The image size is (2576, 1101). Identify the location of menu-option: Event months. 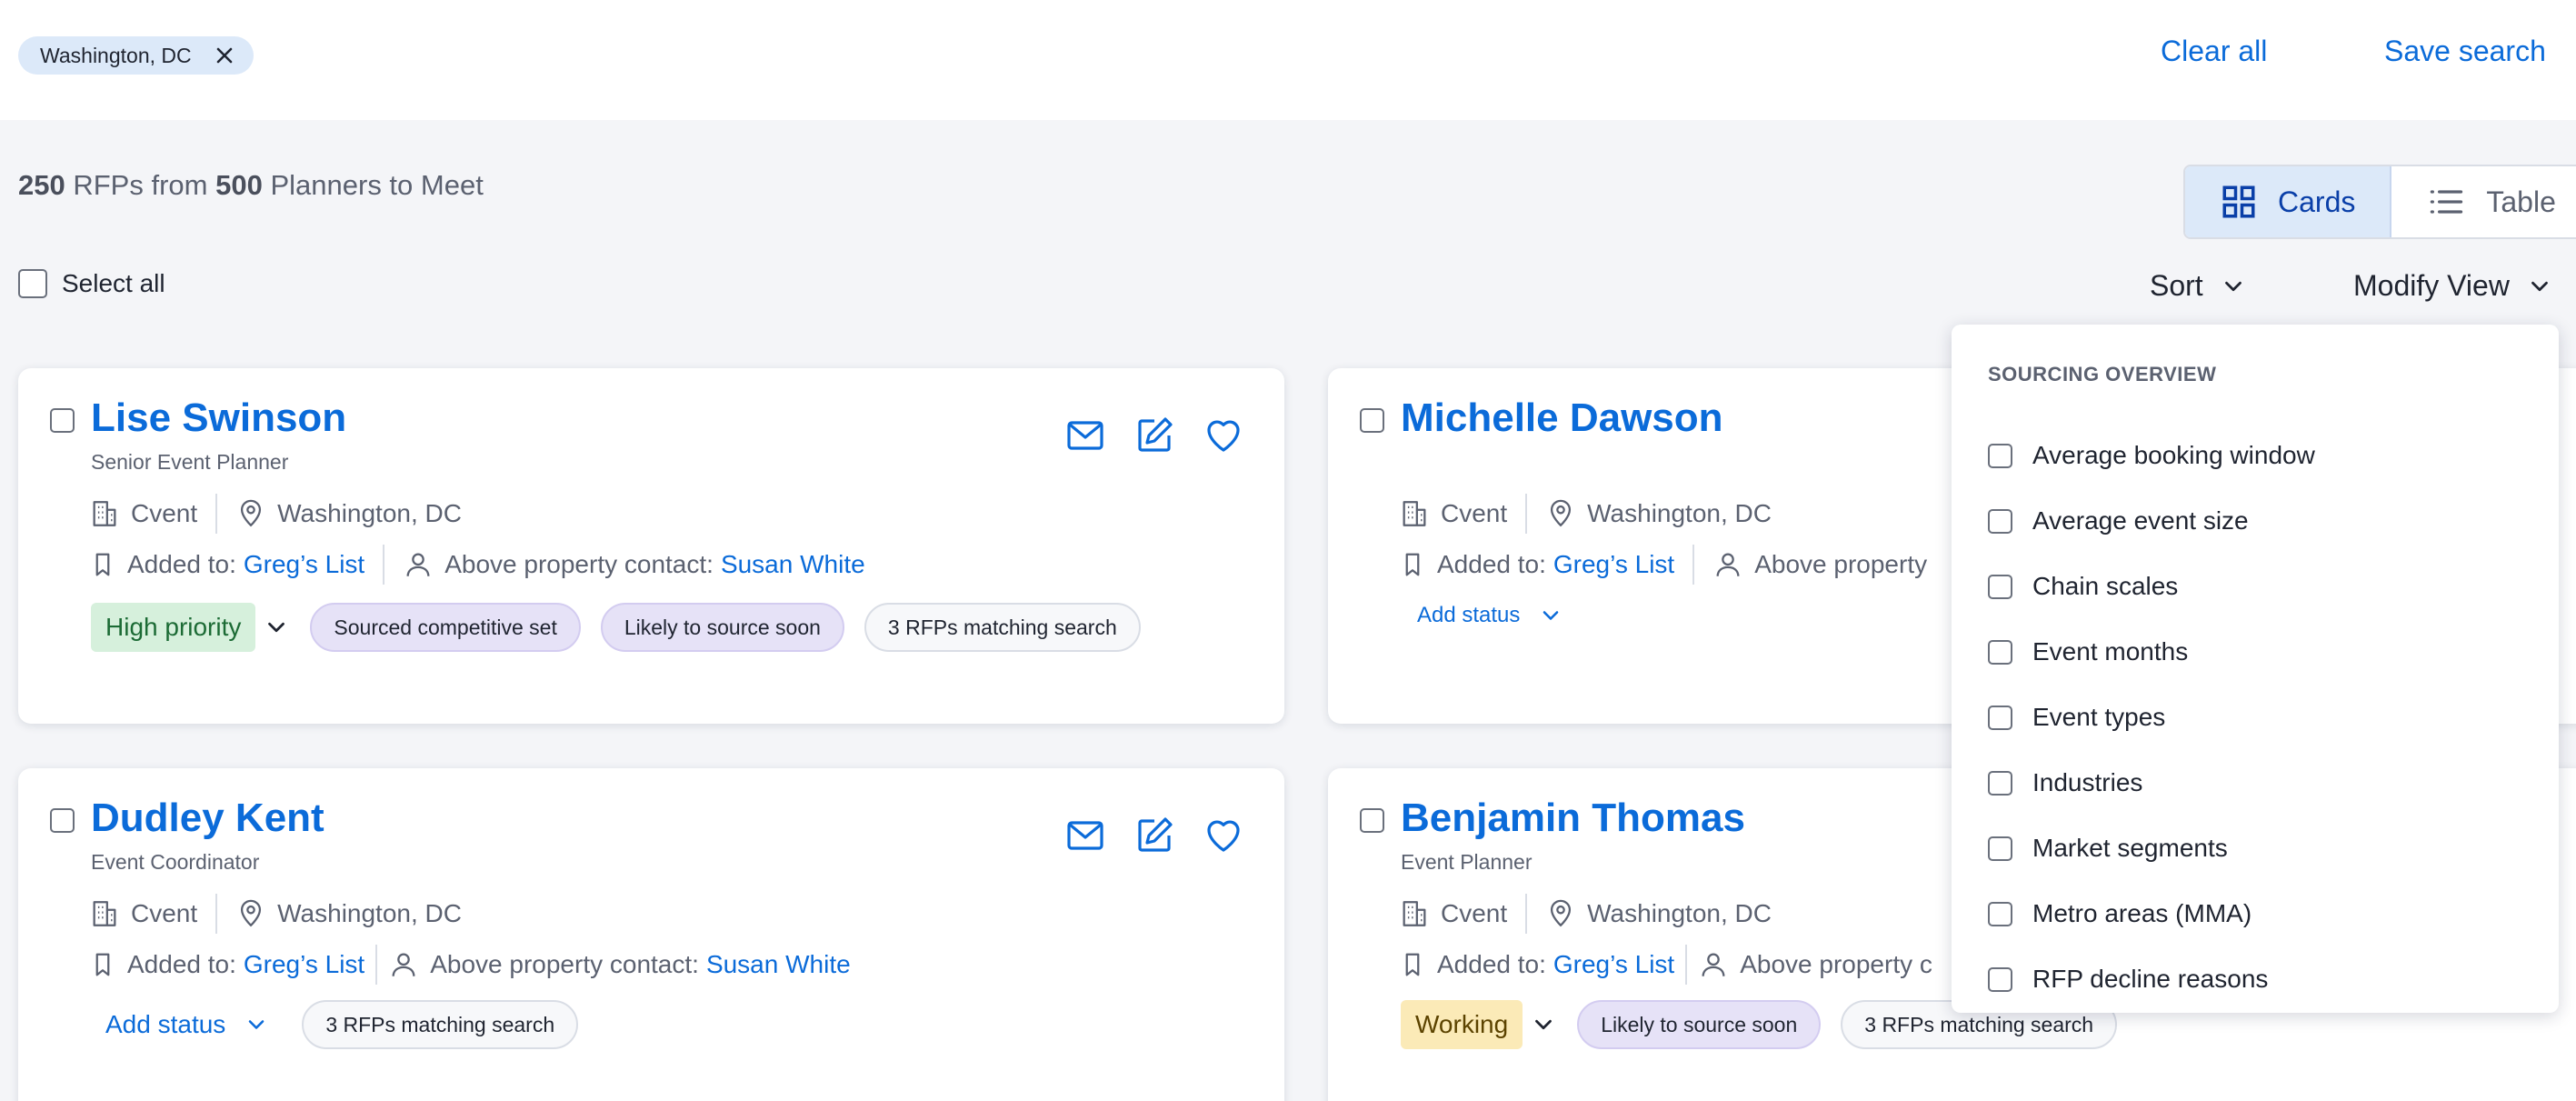
(2151, 652).